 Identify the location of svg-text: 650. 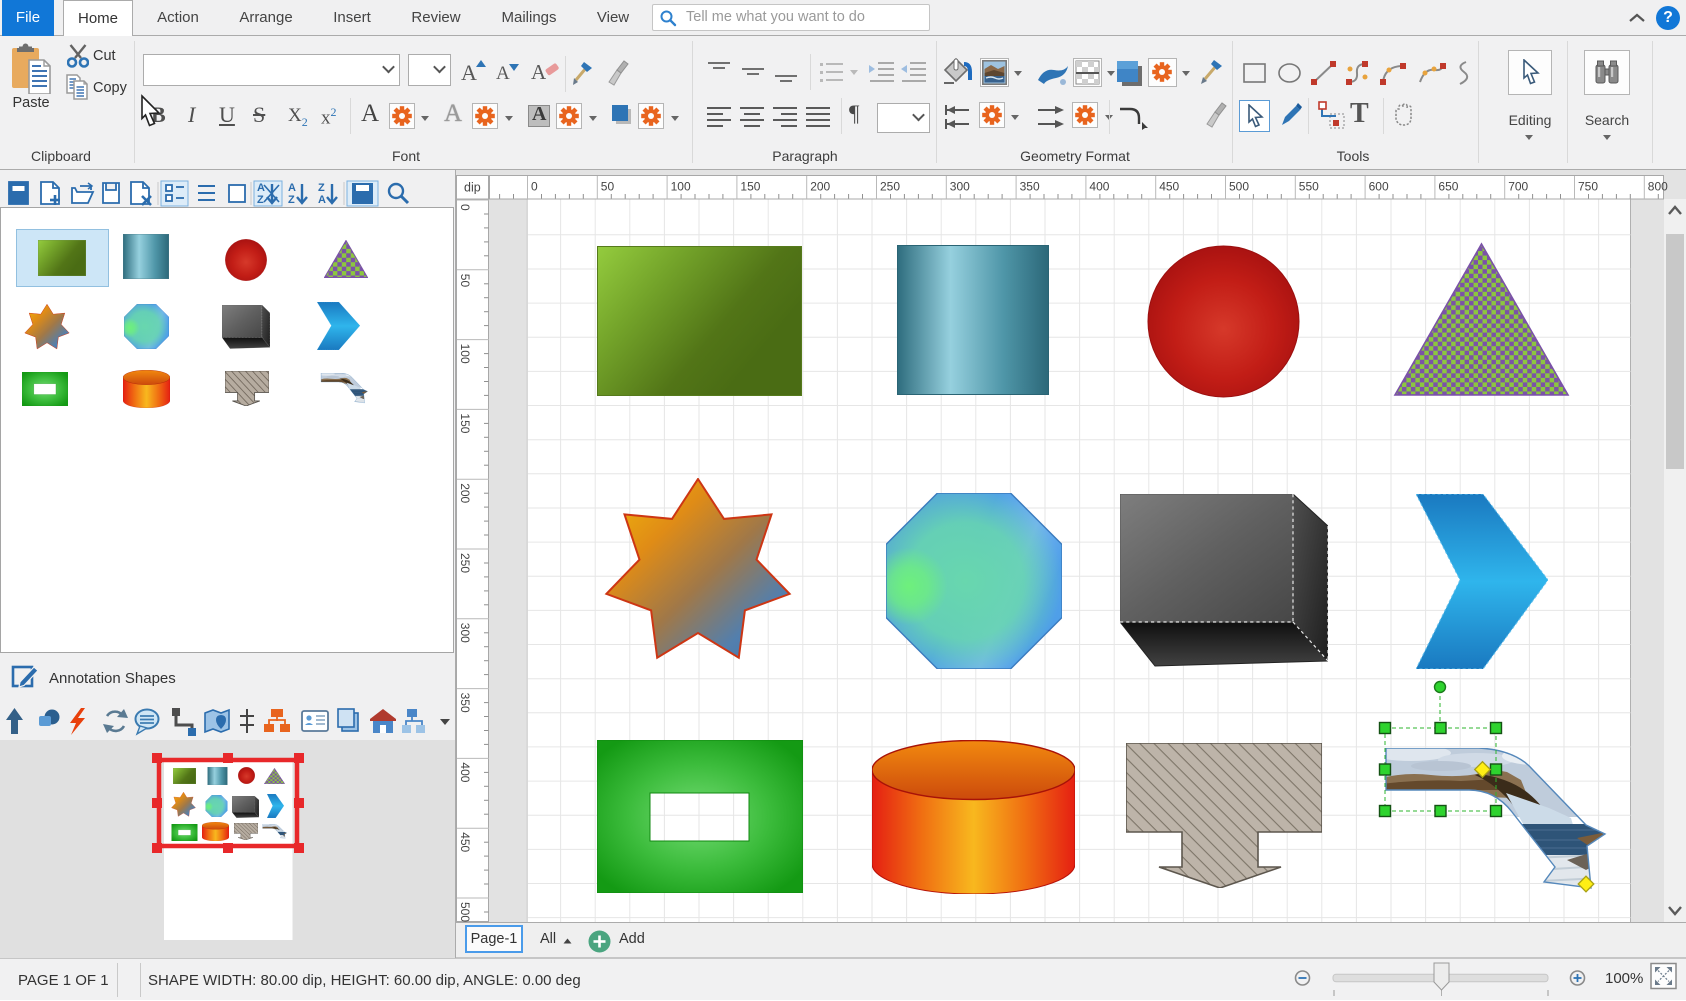
(1448, 187).